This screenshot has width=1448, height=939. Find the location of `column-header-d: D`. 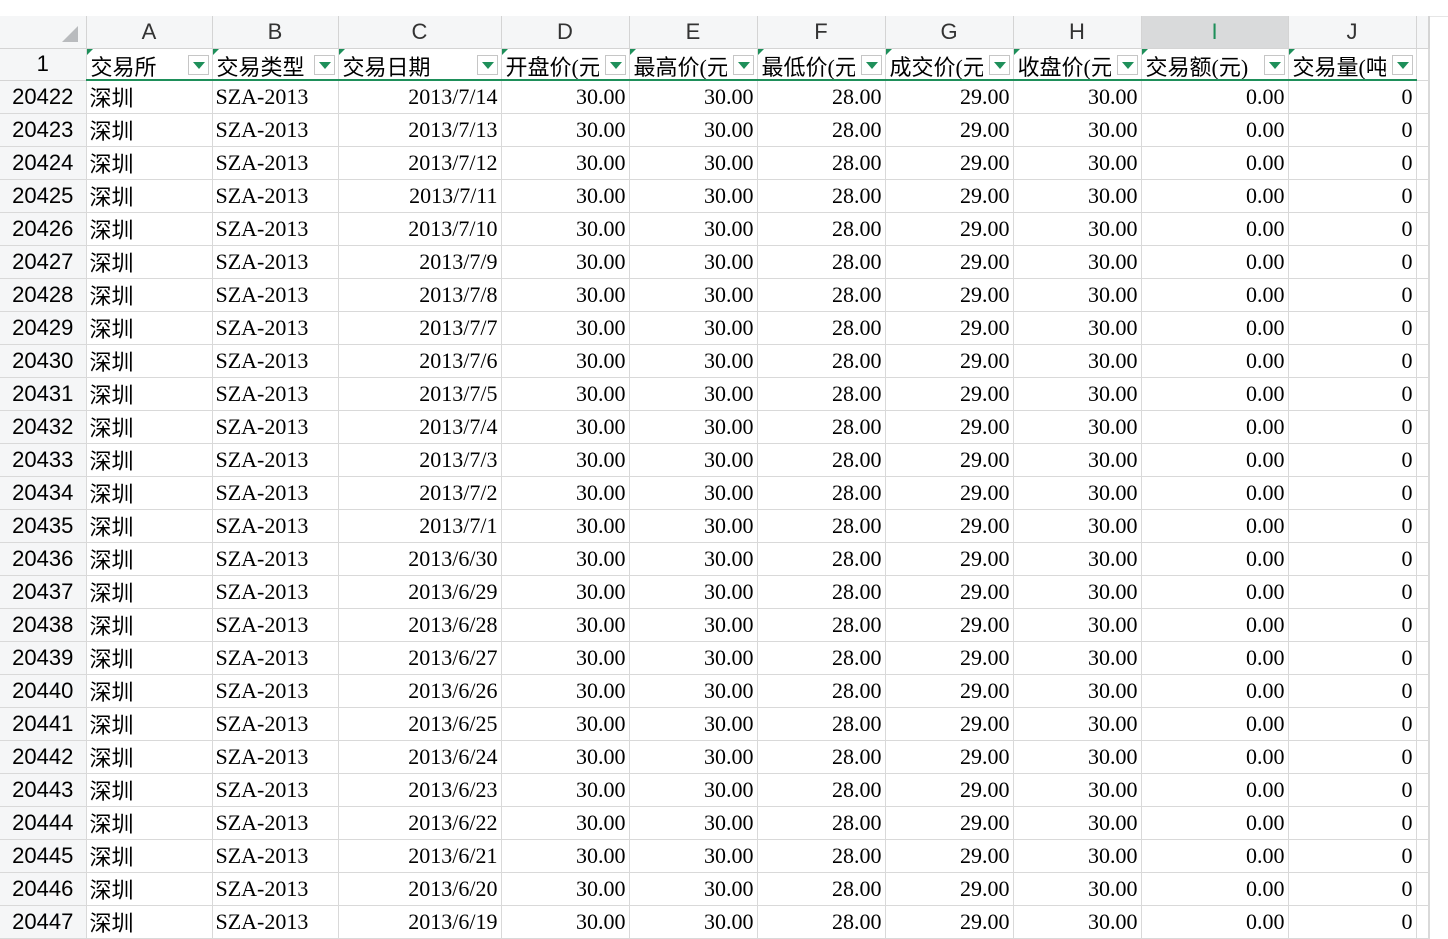

column-header-d: D is located at coordinates (565, 32).